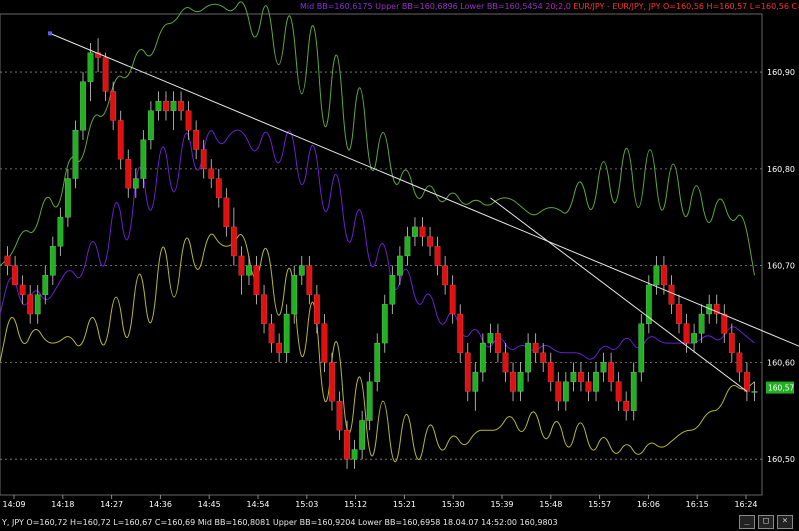  I want to click on x-tick-label: 15:12, so click(355, 504).